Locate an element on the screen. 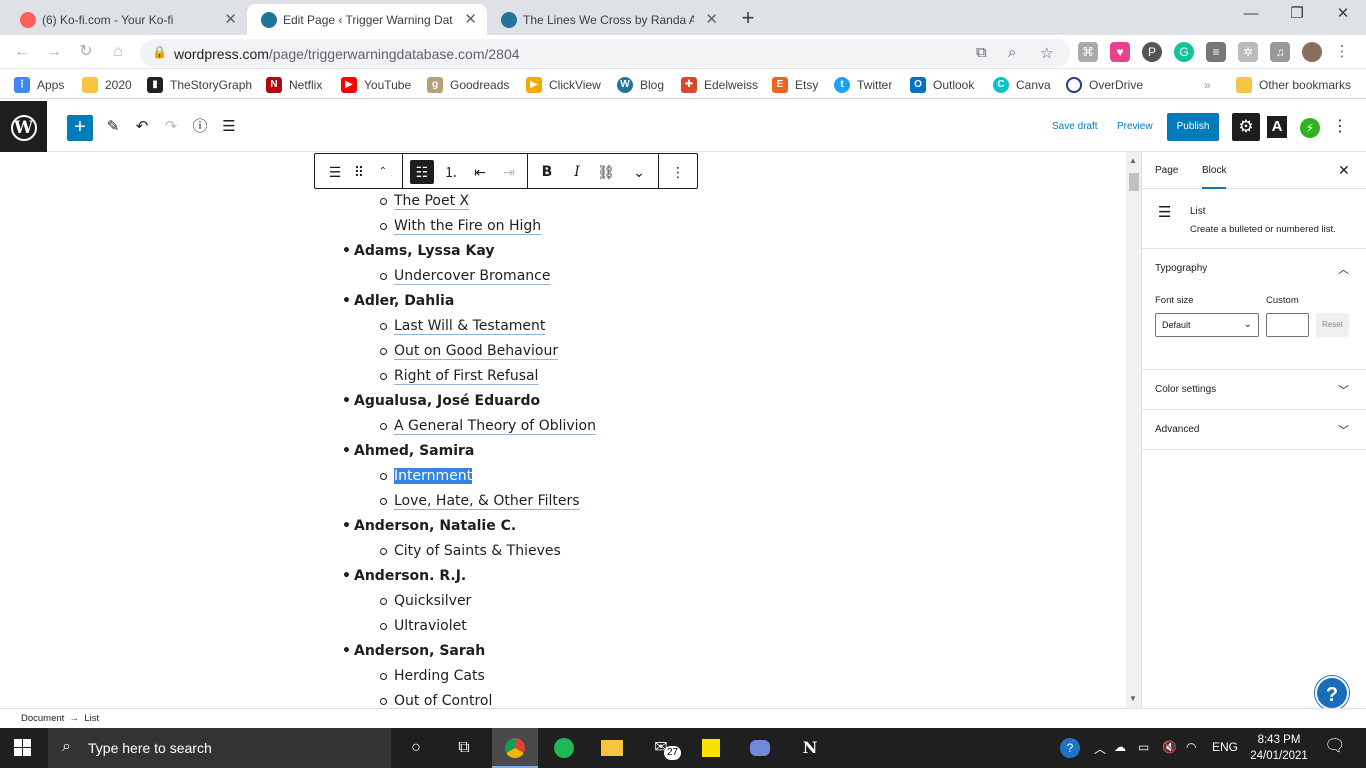 Image resolution: width=1366 pixels, height=768 pixels. list-item-author: Anderson, Natalie C. is located at coordinates (427, 526).